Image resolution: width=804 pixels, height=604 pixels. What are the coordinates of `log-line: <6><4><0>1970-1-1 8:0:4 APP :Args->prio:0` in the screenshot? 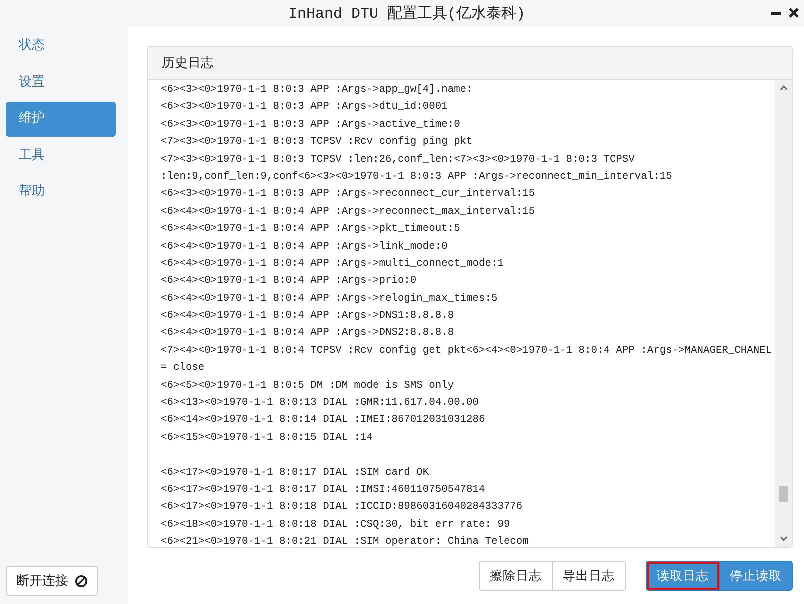 It's located at (289, 282).